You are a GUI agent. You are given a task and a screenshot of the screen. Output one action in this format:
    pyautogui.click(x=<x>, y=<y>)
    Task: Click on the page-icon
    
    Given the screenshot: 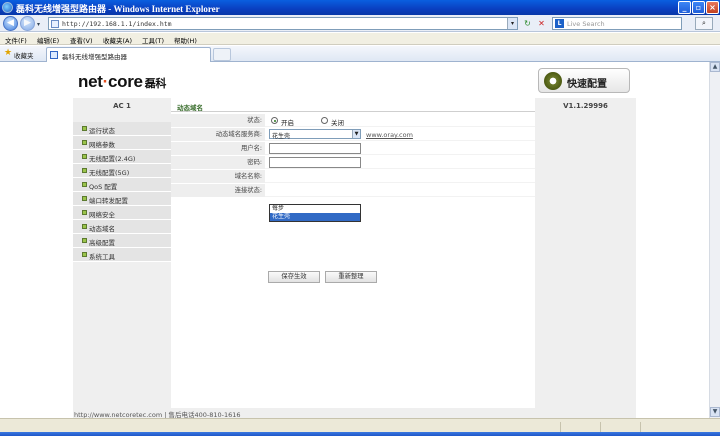 What is the action you would take?
    pyautogui.click(x=55, y=24)
    